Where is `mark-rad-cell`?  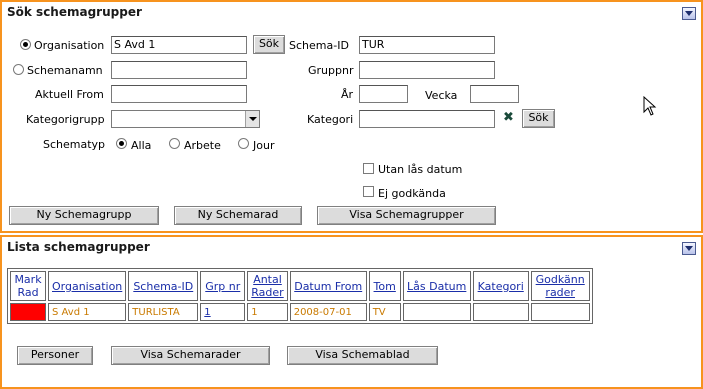
mark-rad-cell is located at coordinates (28, 312).